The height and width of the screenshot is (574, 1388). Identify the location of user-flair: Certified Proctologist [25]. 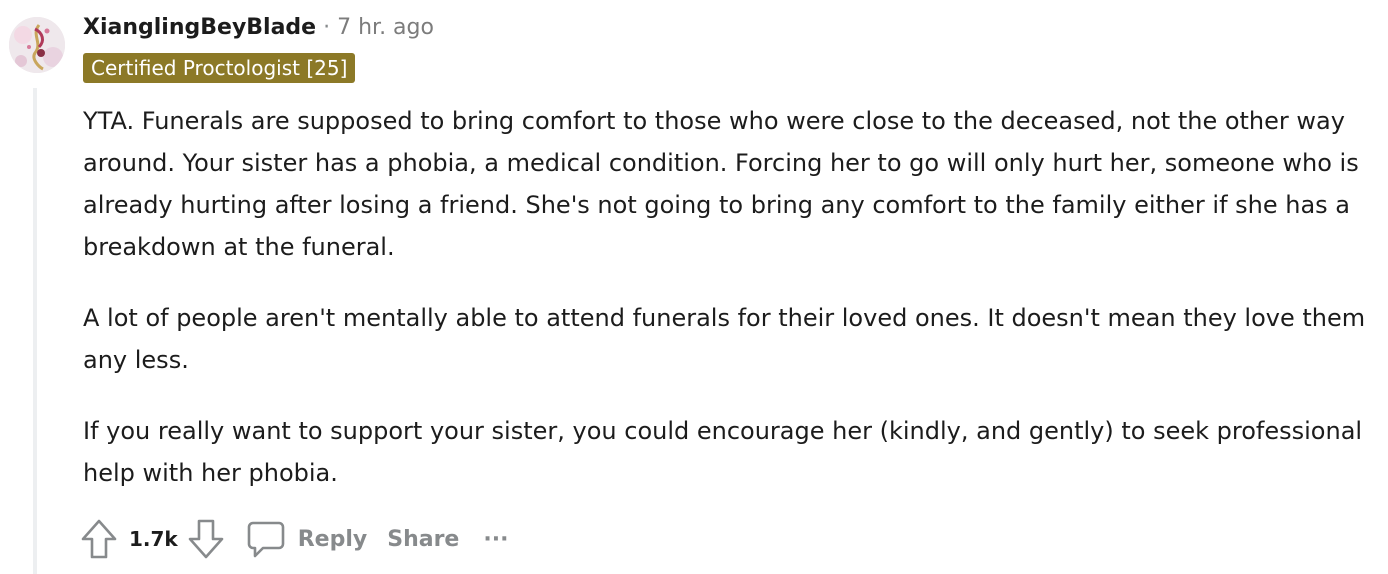
(219, 68).